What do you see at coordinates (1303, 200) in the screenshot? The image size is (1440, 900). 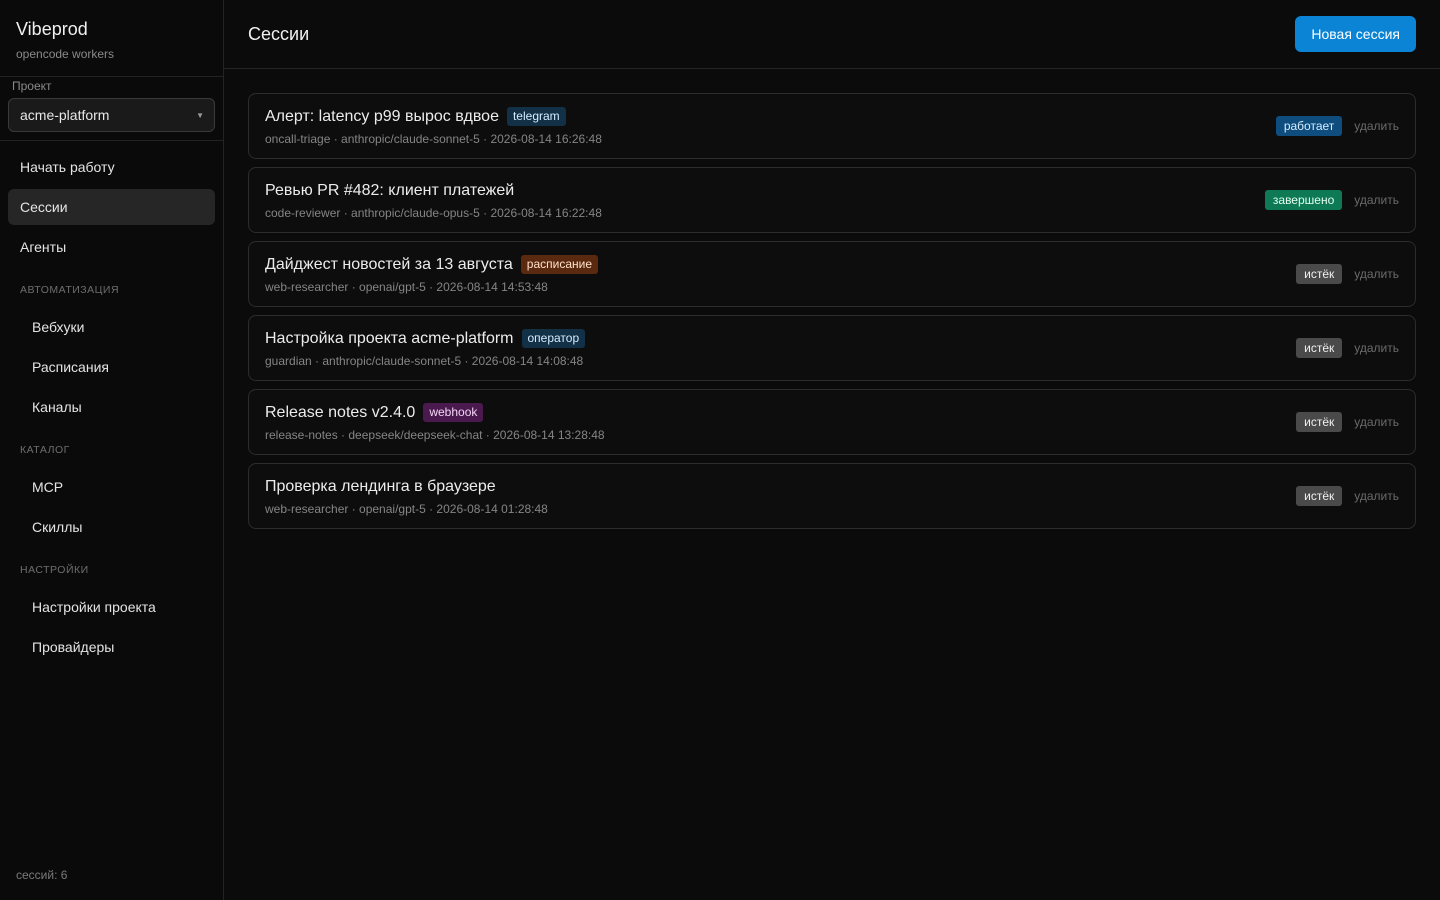 I see `status-badge: завершено` at bounding box center [1303, 200].